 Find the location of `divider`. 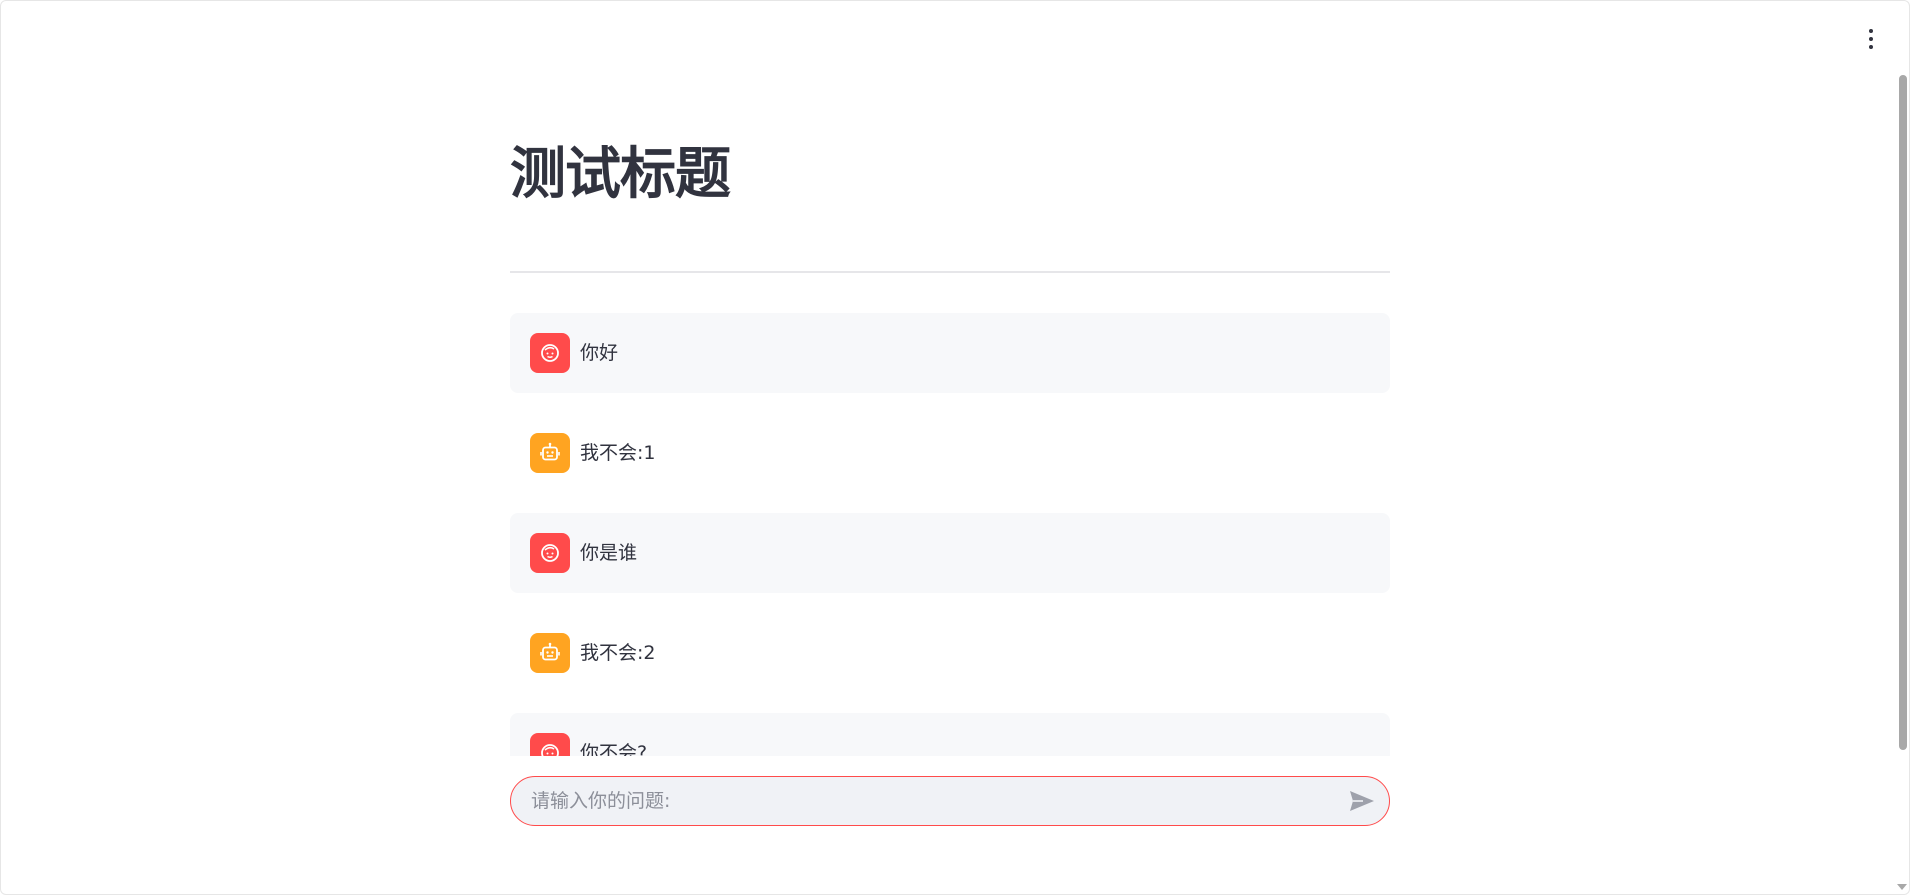

divider is located at coordinates (950, 272).